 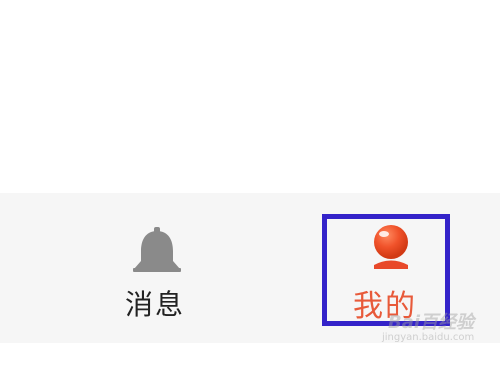 I want to click on watermark-sub: jingyan.baidu.com, so click(x=428, y=337).